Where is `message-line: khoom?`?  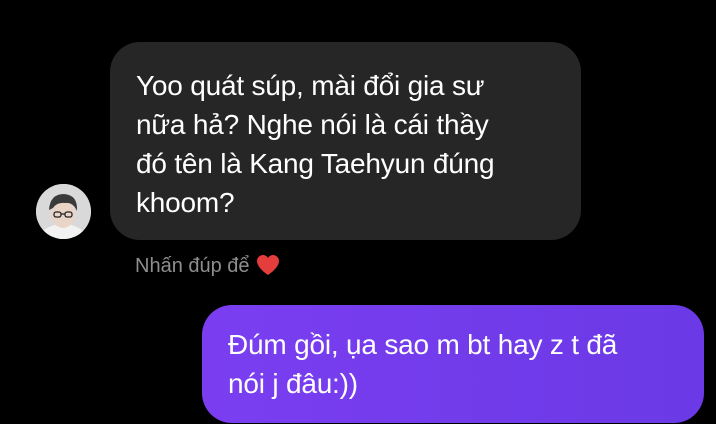
message-line: khoom? is located at coordinates (185, 202).